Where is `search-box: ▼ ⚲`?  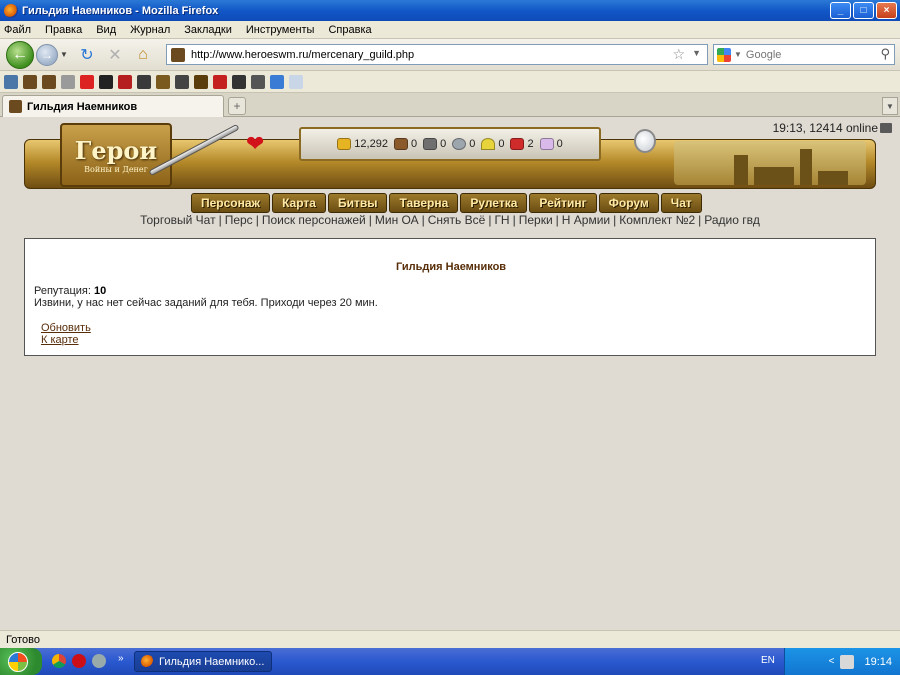 search-box: ▼ ⚲ is located at coordinates (804, 54).